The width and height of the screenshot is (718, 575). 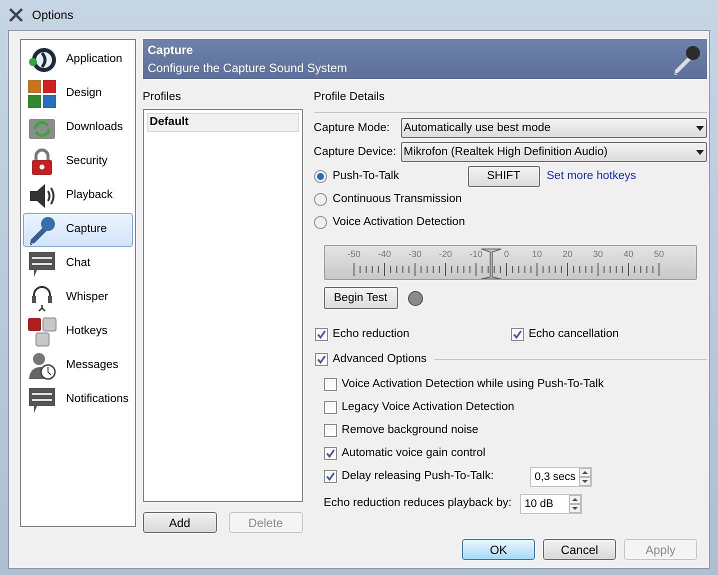 What do you see at coordinates (379, 359) in the screenshot?
I see `checkbox-label: Advanced Options` at bounding box center [379, 359].